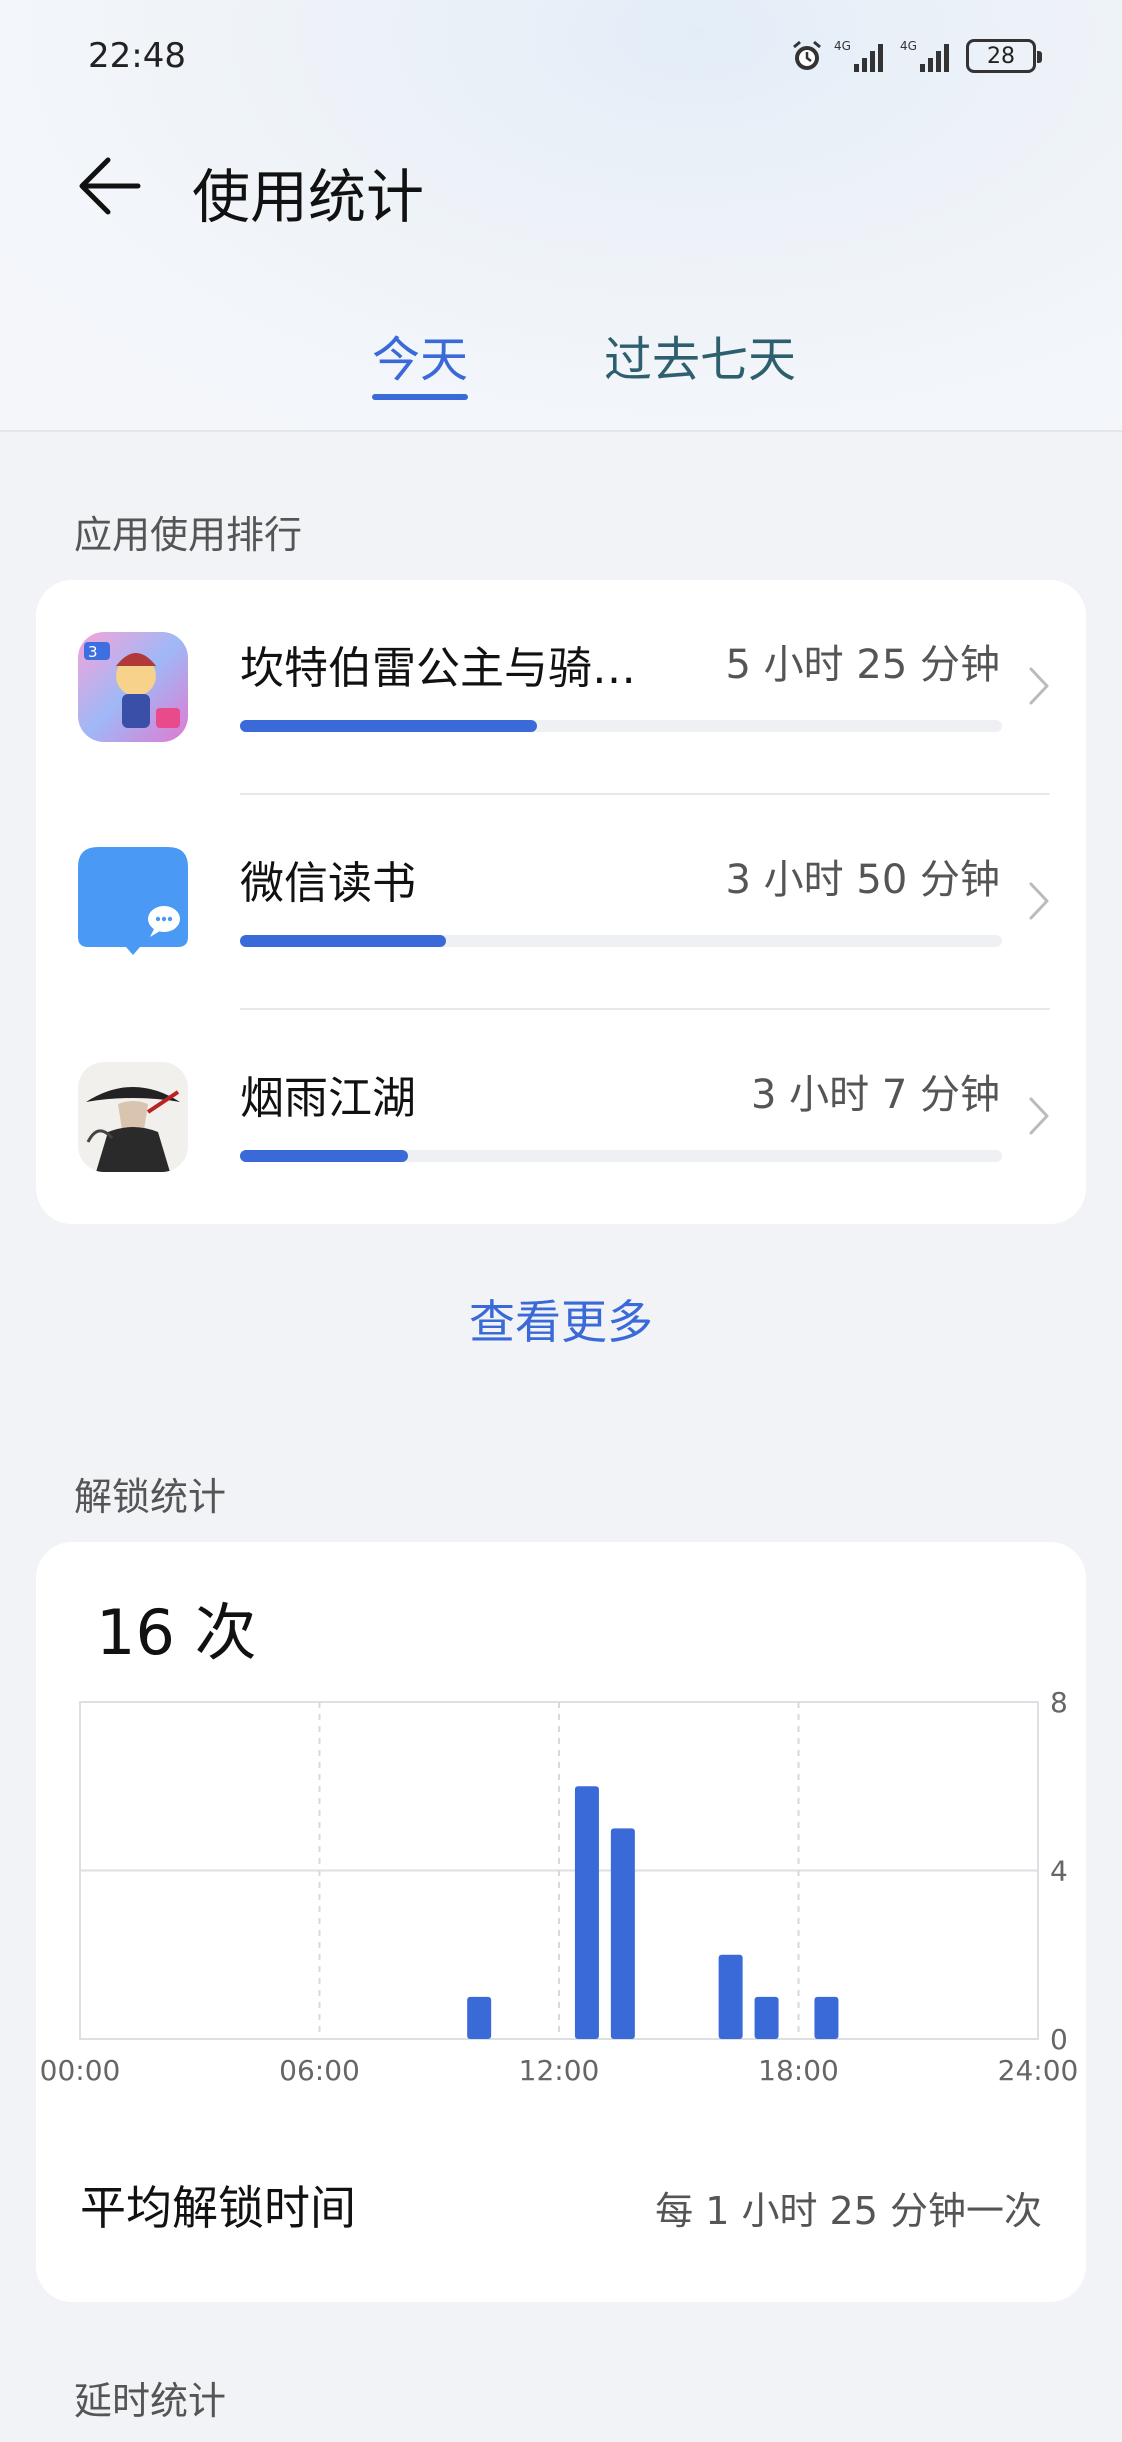  Describe the element at coordinates (559, 2070) in the screenshot. I see `chart-x-tick-label: 12:00` at that location.